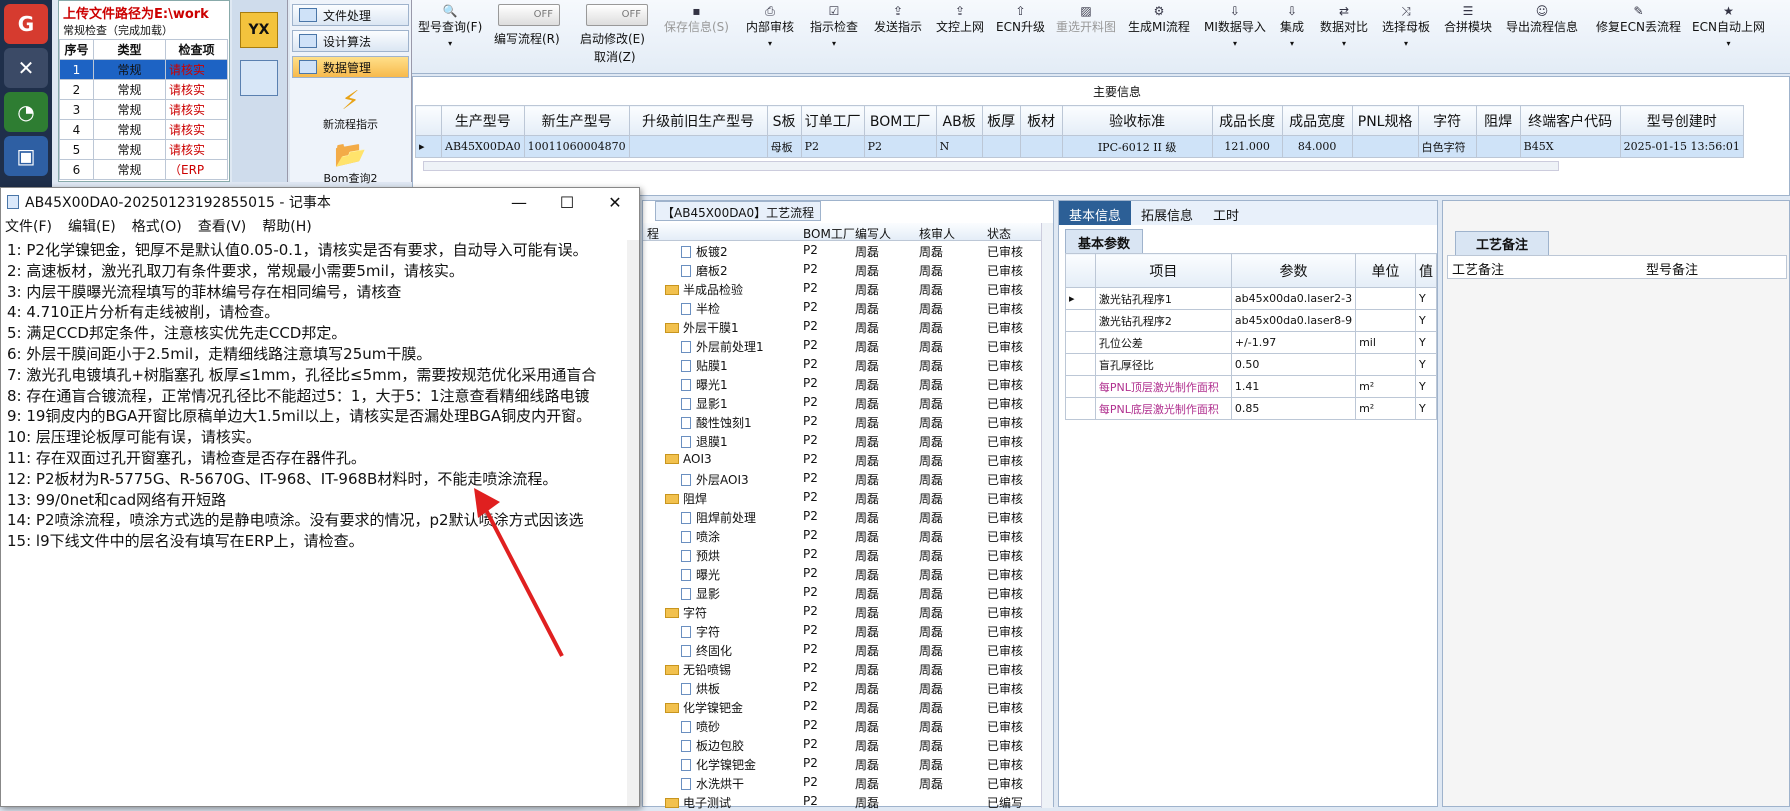  What do you see at coordinates (615, 202) in the screenshot?
I see `close-icon: ✕` at bounding box center [615, 202].